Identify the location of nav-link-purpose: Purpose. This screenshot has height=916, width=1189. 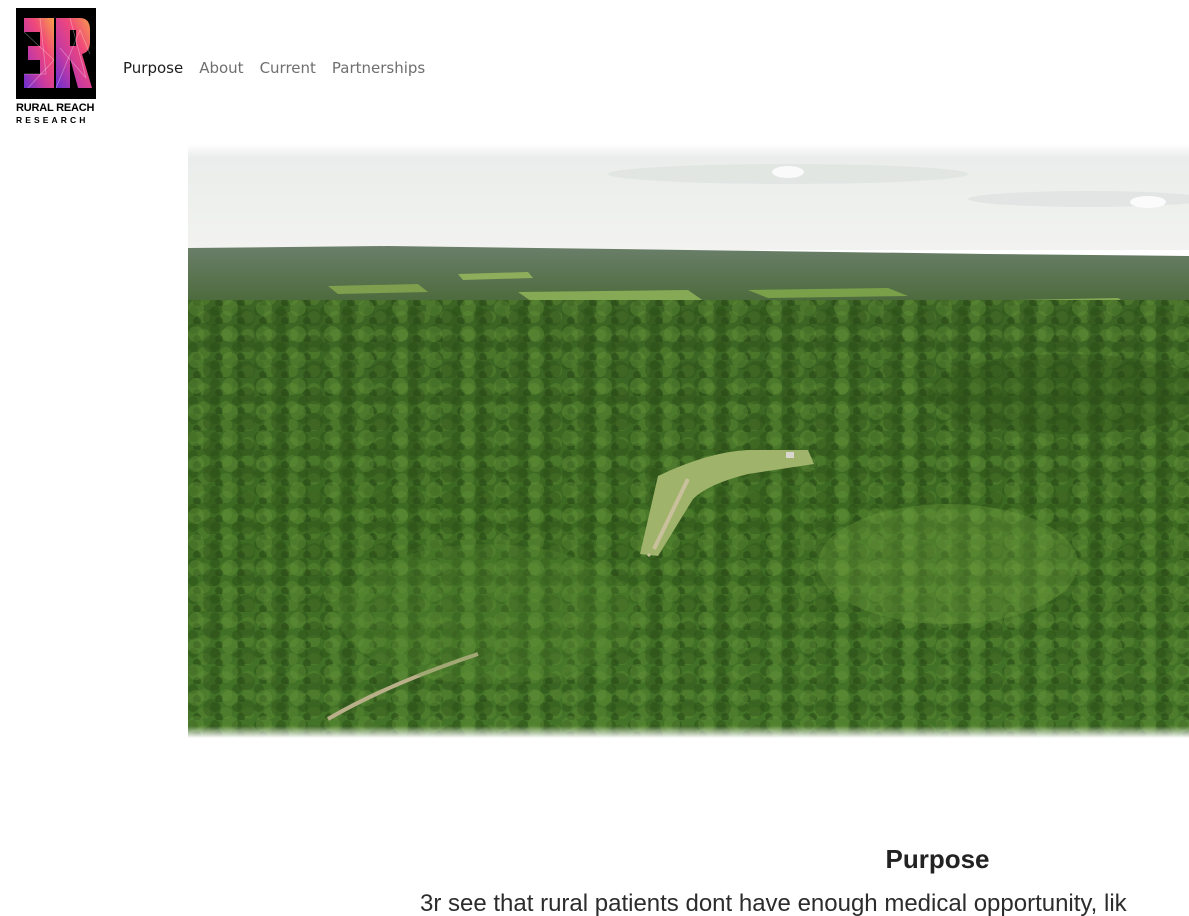
(153, 68).